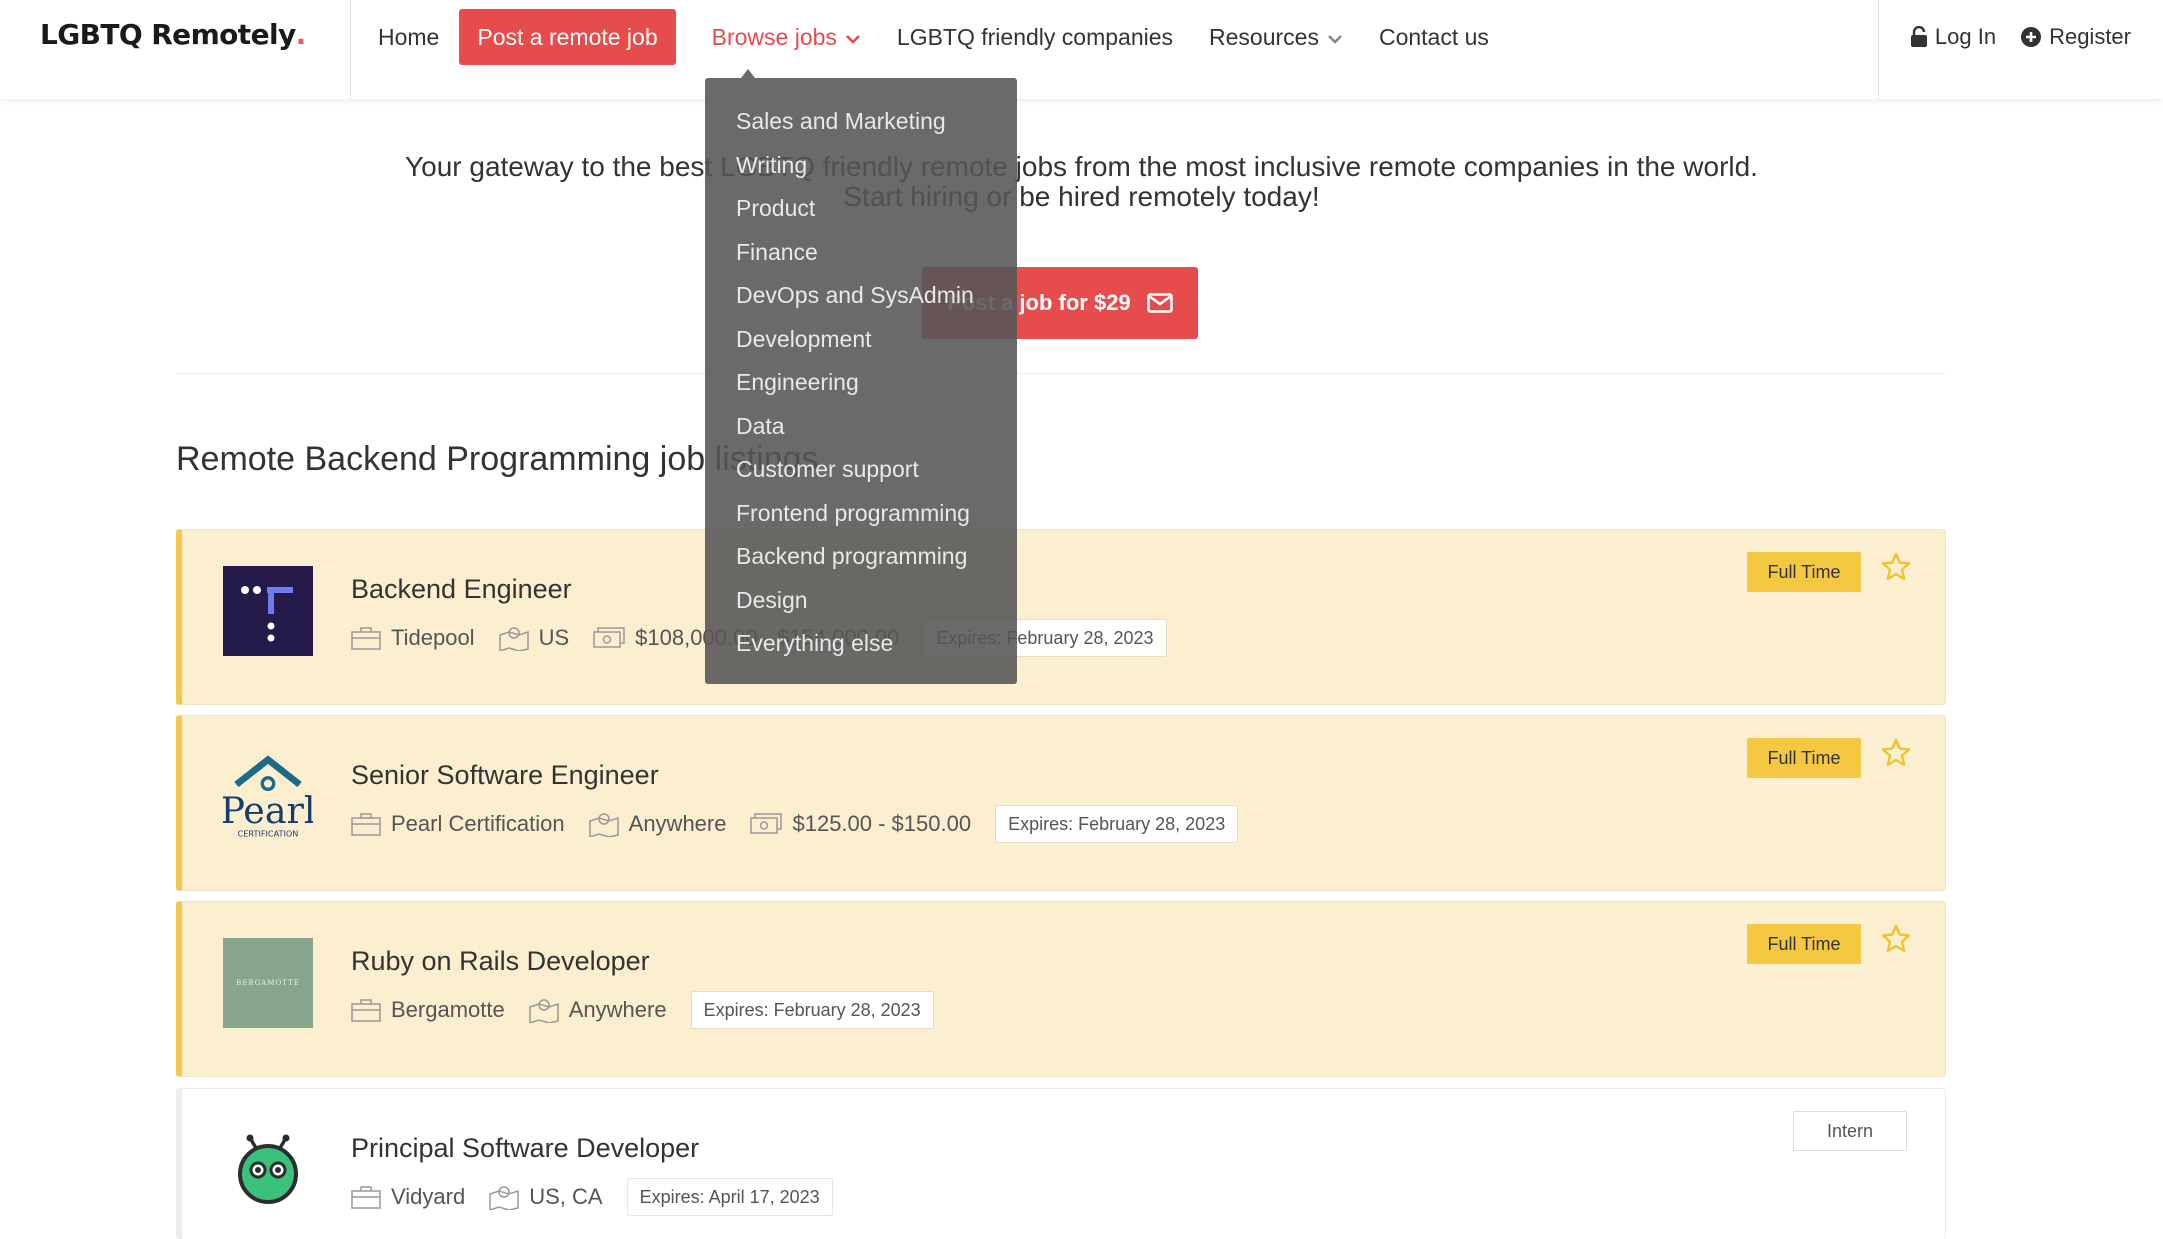 The image size is (2163, 1239). Describe the element at coordinates (534, 638) in the screenshot. I see `job-location: US` at that location.